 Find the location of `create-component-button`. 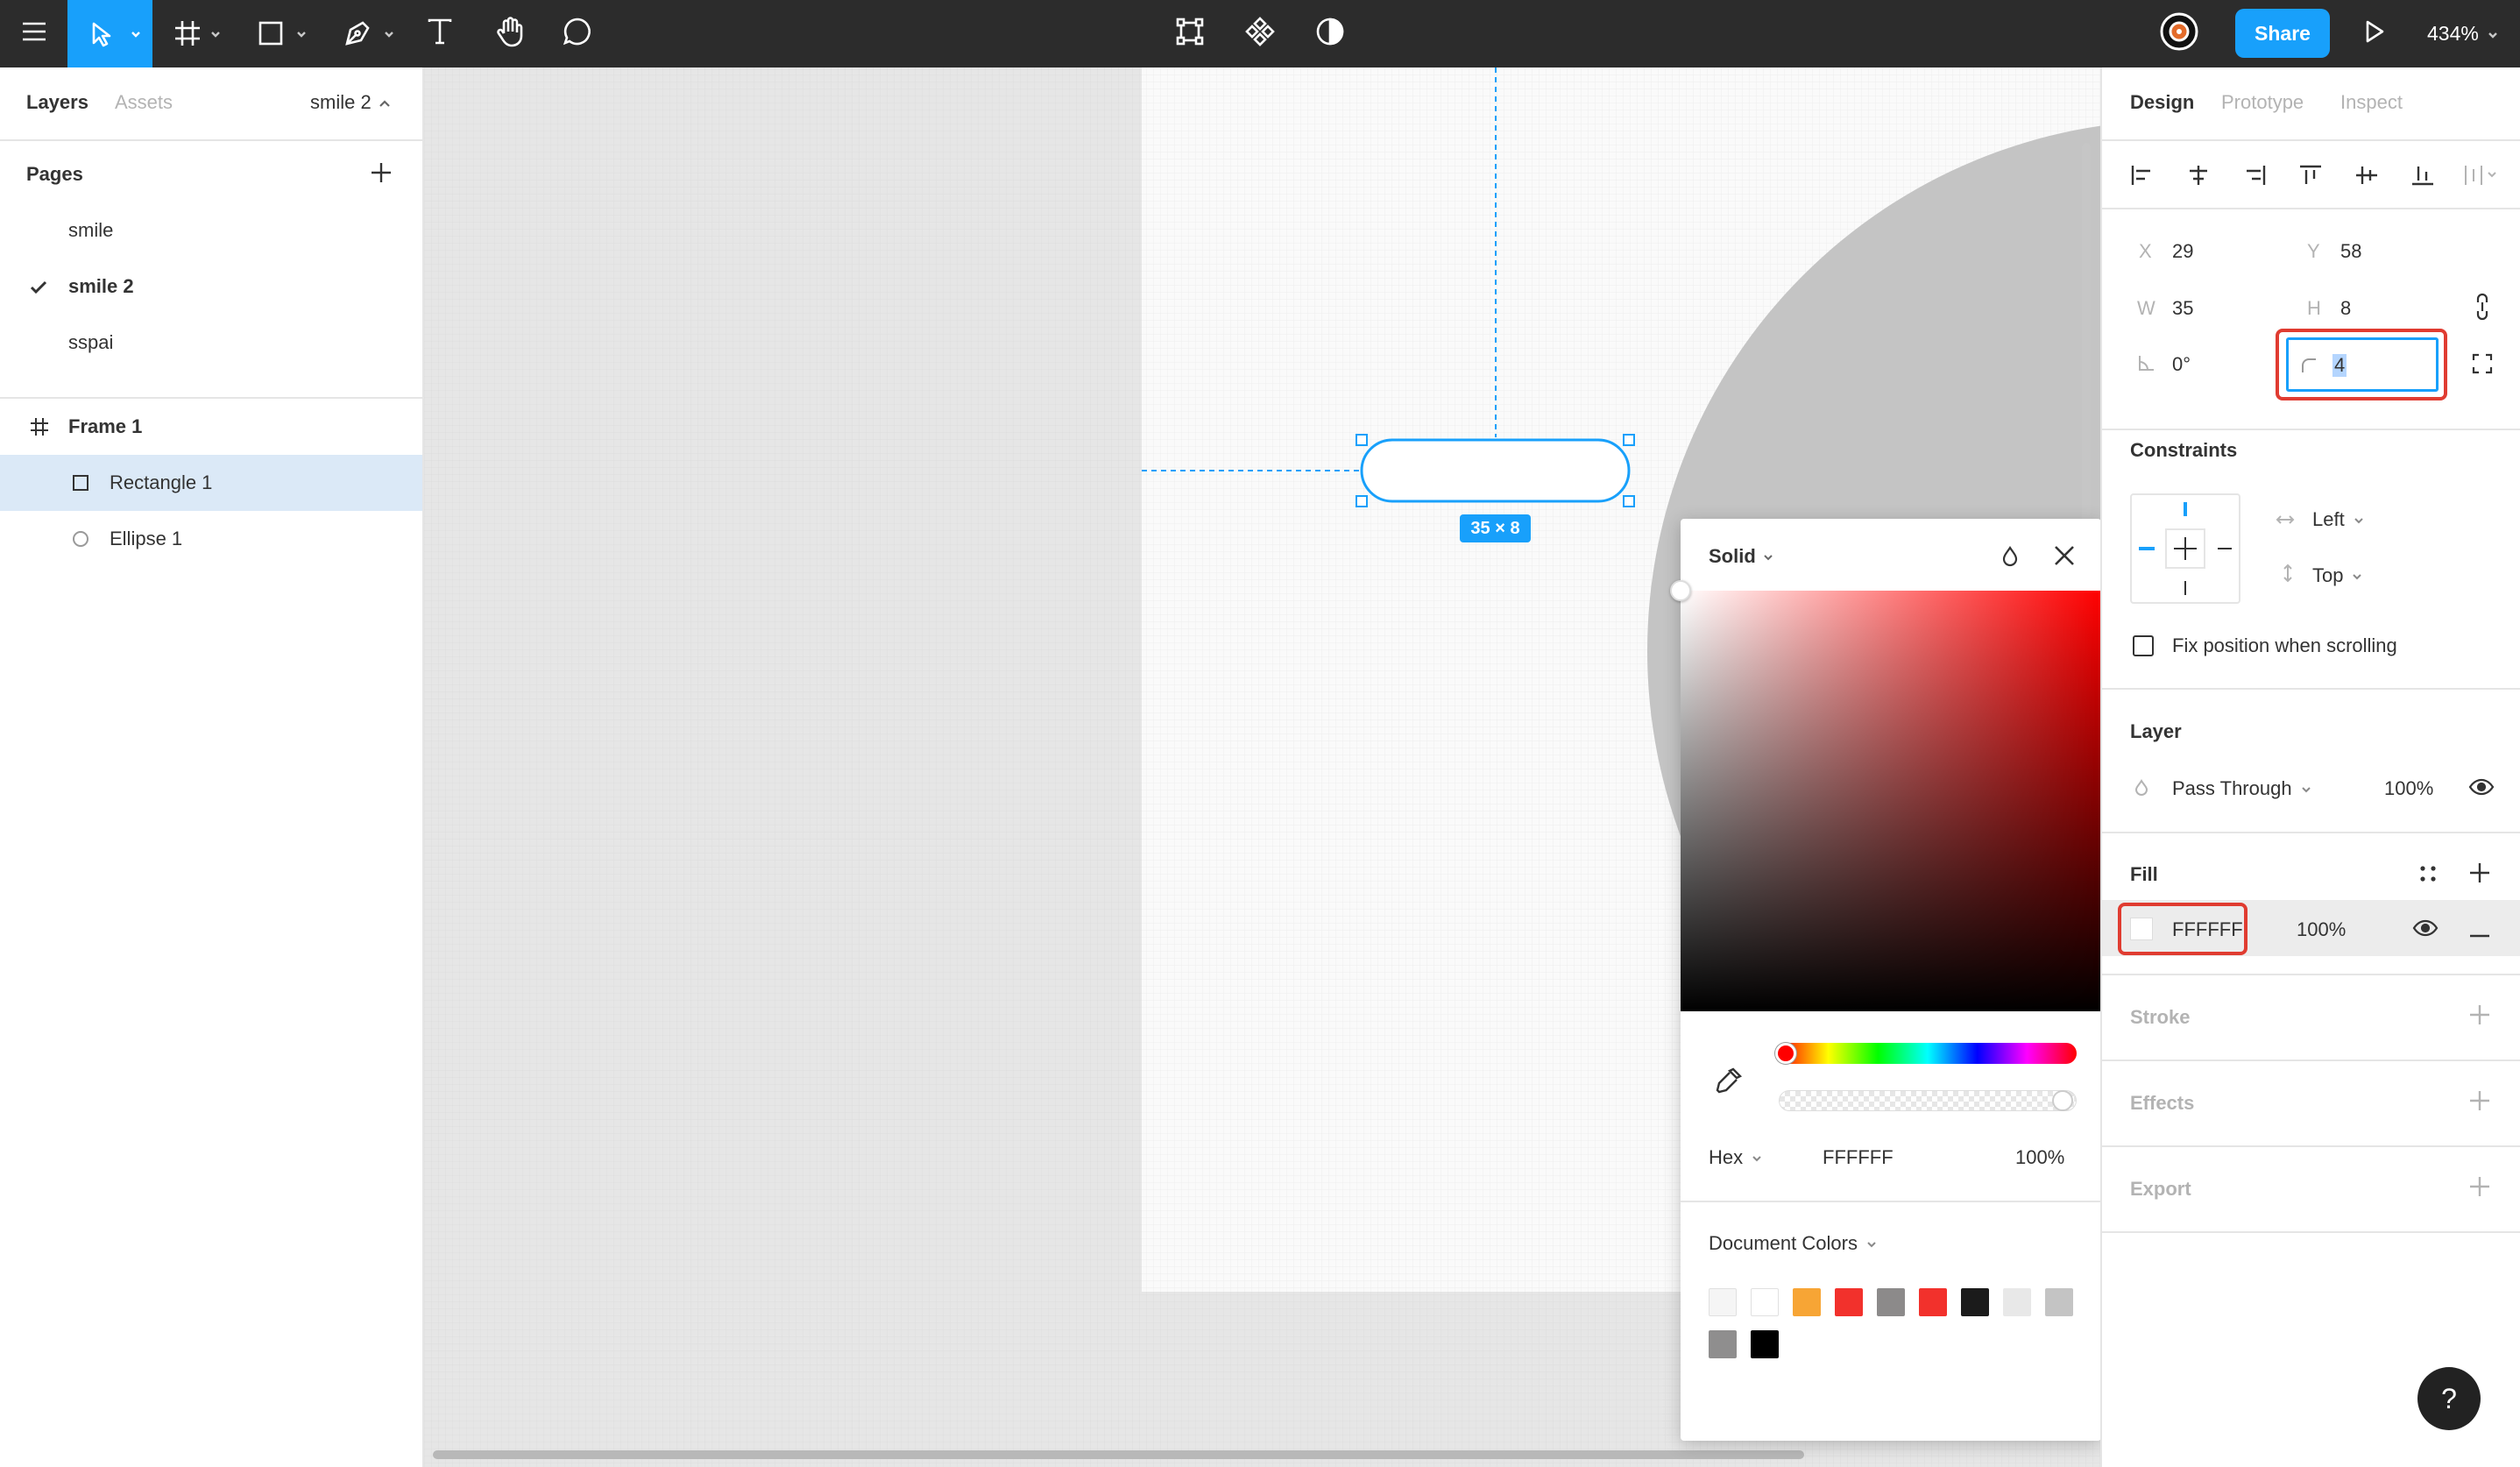

create-component-button is located at coordinates (1260, 33).